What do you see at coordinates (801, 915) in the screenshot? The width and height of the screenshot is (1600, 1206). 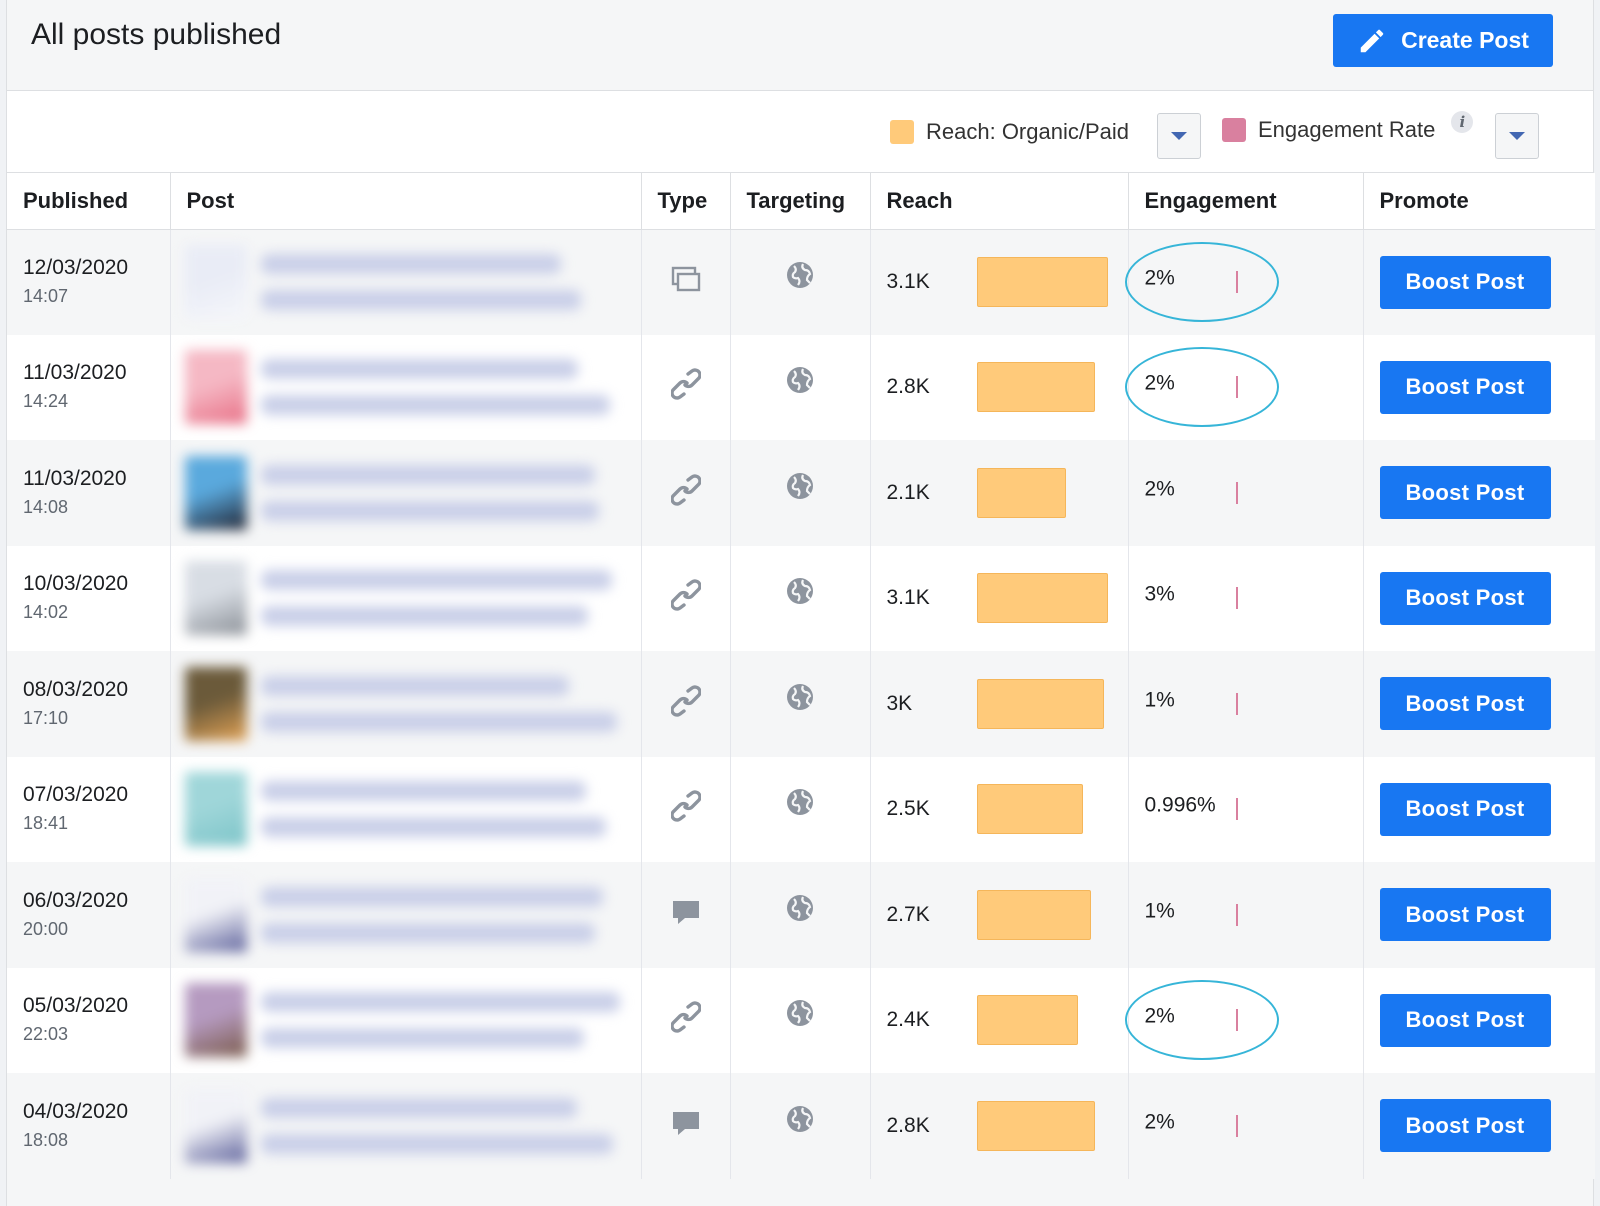 I see `table-row: 06/03/2020 20:00 2.7K 1% Boost Post` at bounding box center [801, 915].